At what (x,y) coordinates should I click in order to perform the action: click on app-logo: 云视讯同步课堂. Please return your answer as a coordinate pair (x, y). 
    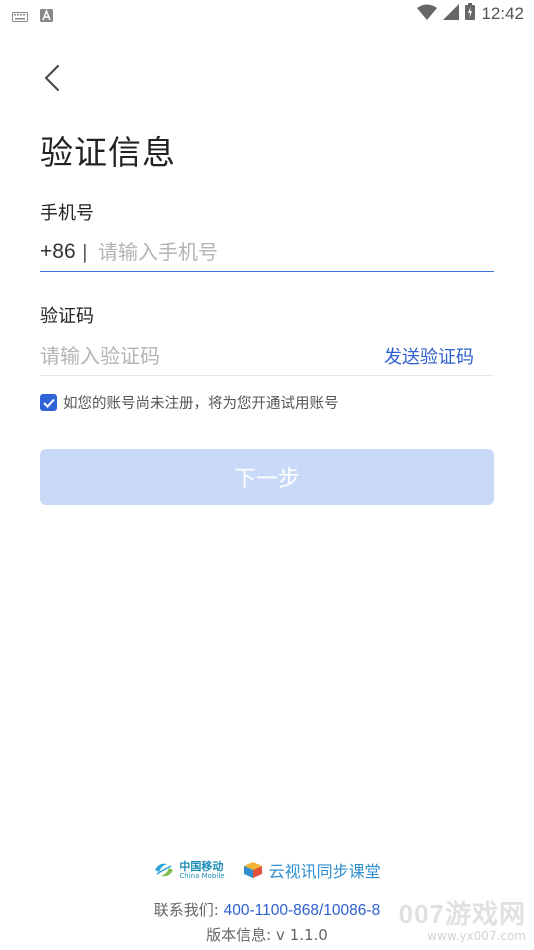
    Looking at the image, I should click on (312, 870).